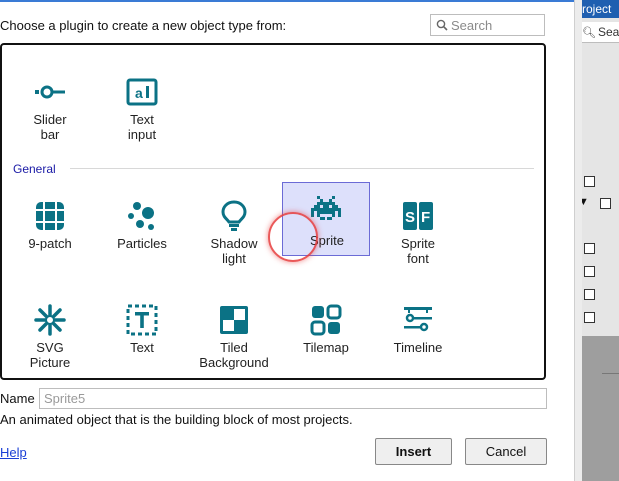 The height and width of the screenshot is (481, 619). I want to click on plugin-label: SVG Picture, so click(50, 355).